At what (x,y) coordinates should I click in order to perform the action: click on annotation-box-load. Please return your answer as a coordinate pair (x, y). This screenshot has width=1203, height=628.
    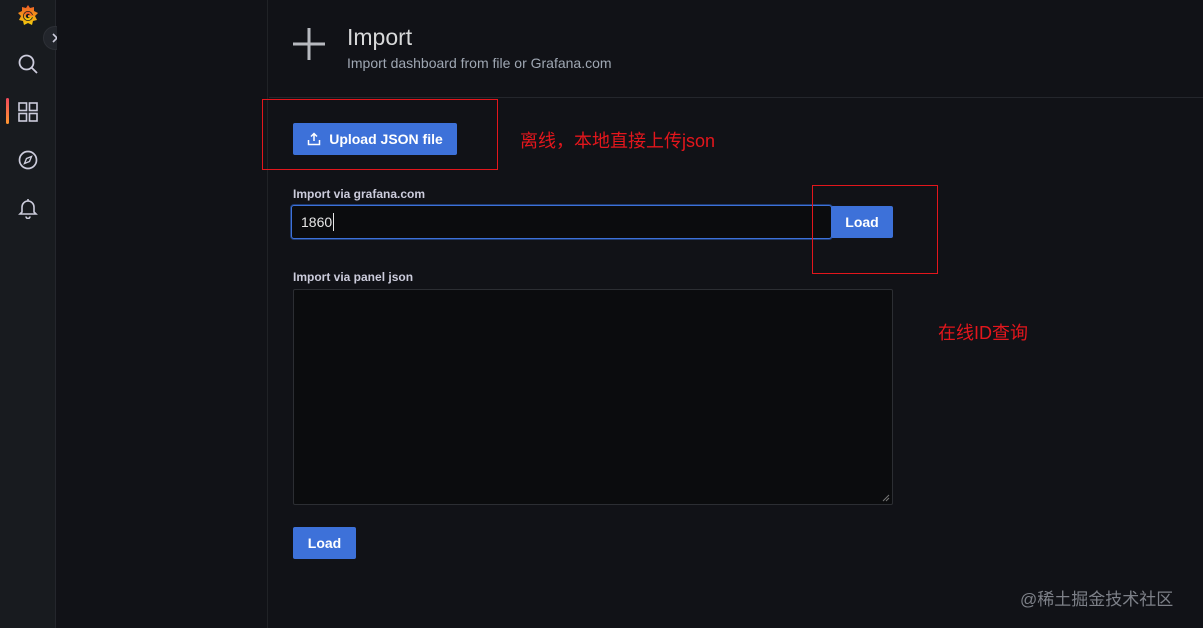
    Looking at the image, I should click on (875, 229).